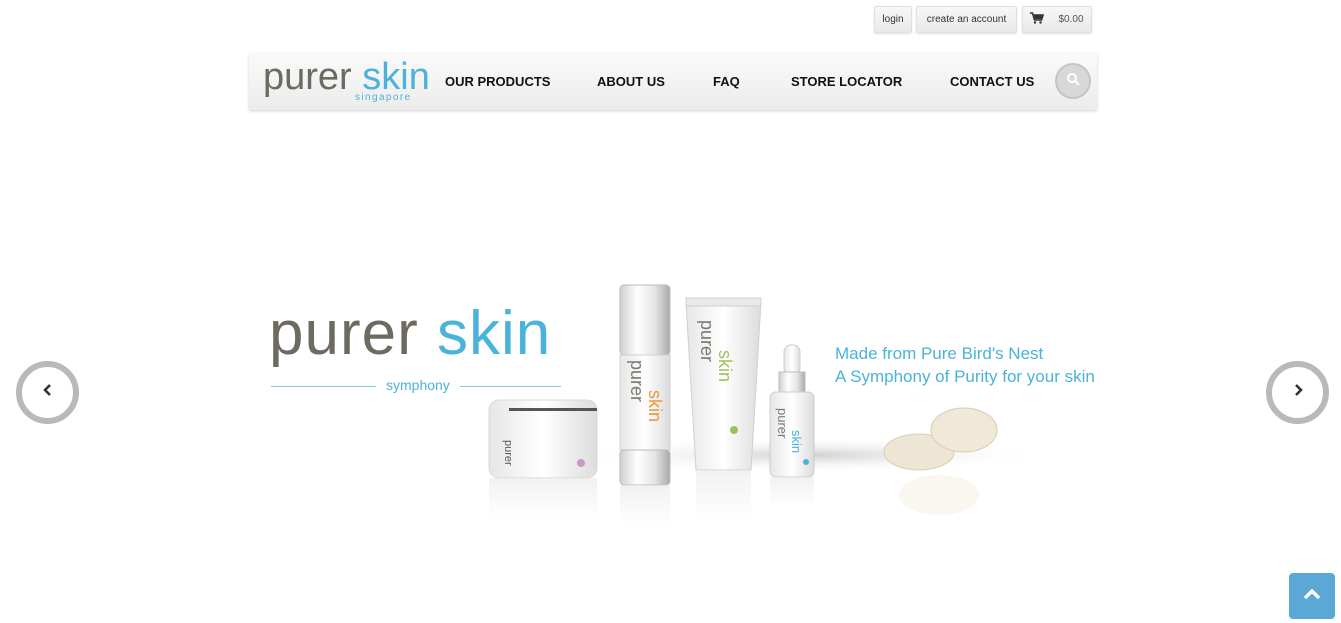 The width and height of the screenshot is (1341, 623). I want to click on cart-button: $0.00, so click(1057, 19).